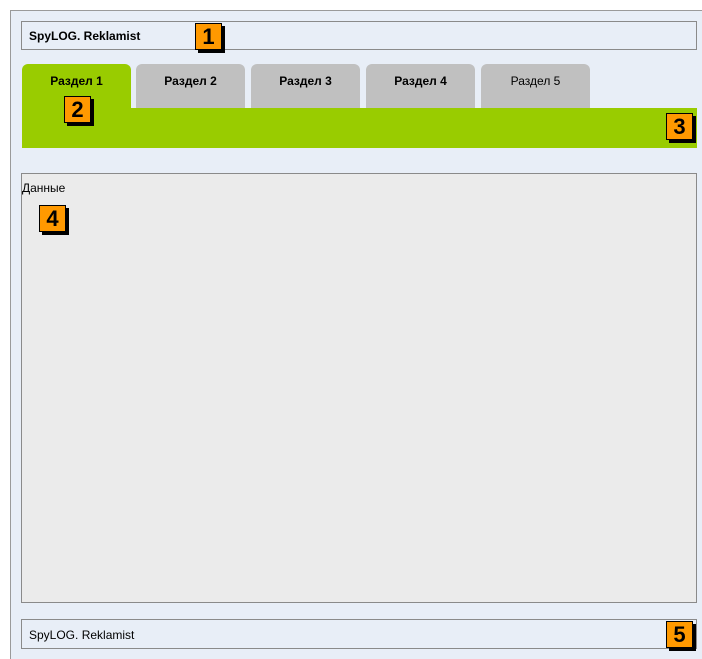 The height and width of the screenshot is (659, 702). What do you see at coordinates (679, 634) in the screenshot?
I see `badge-5: 5` at bounding box center [679, 634].